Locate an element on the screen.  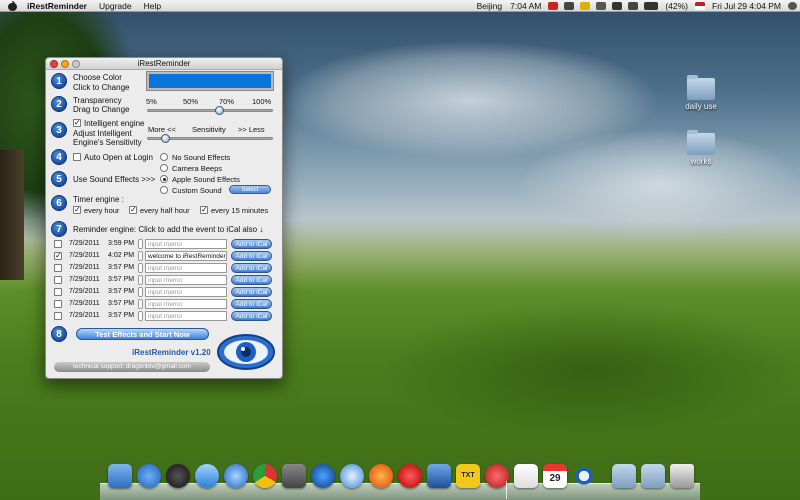
every-hour-checkbox is located at coordinates (77, 210).